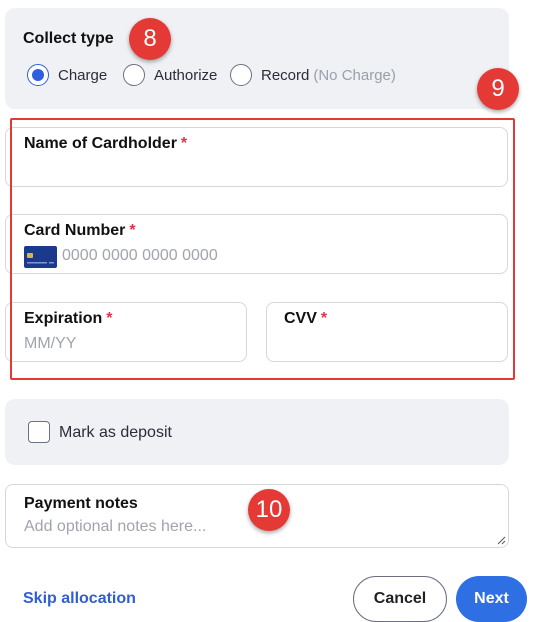 This screenshot has width=534, height=622. What do you see at coordinates (354, 75) in the screenshot?
I see `radio-record-note: (No Charge)` at bounding box center [354, 75].